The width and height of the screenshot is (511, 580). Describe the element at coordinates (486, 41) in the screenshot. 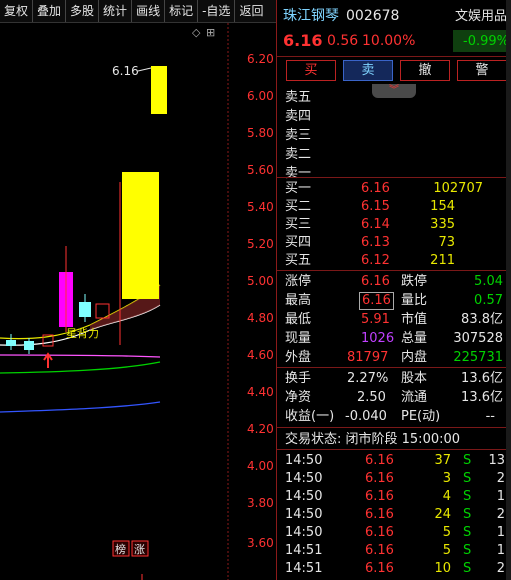

I see `sector-change: -0.99%` at that location.